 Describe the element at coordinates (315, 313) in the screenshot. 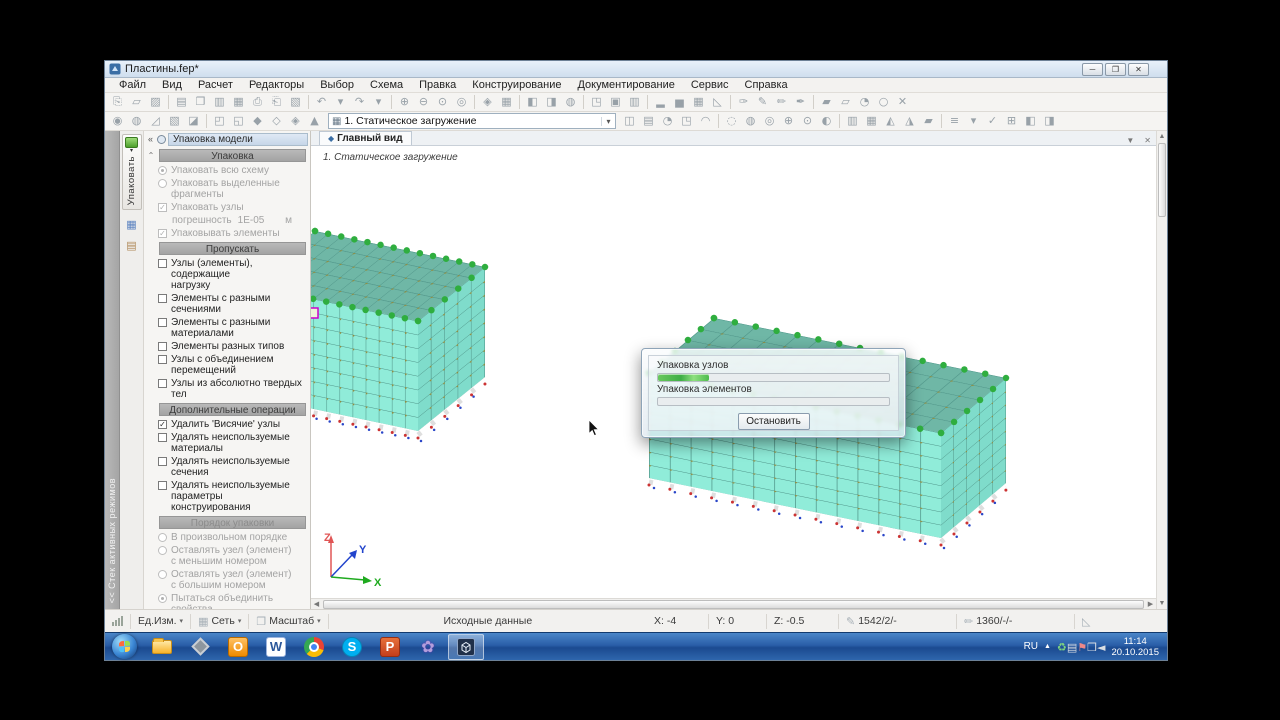

I see `selected-node-marker` at that location.